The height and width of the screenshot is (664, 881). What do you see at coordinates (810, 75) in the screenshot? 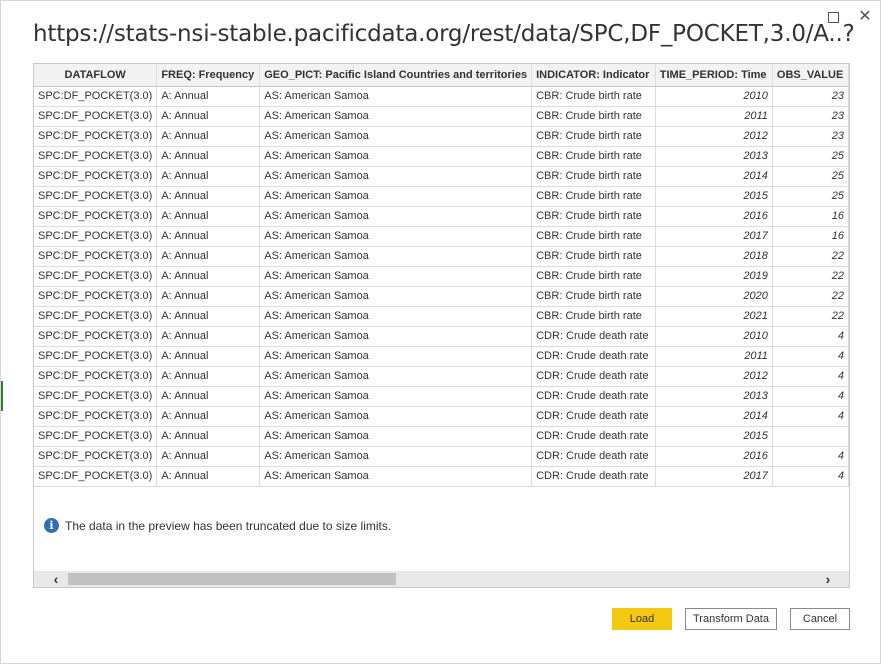
I see `column-header: OBS_VALUE` at bounding box center [810, 75].